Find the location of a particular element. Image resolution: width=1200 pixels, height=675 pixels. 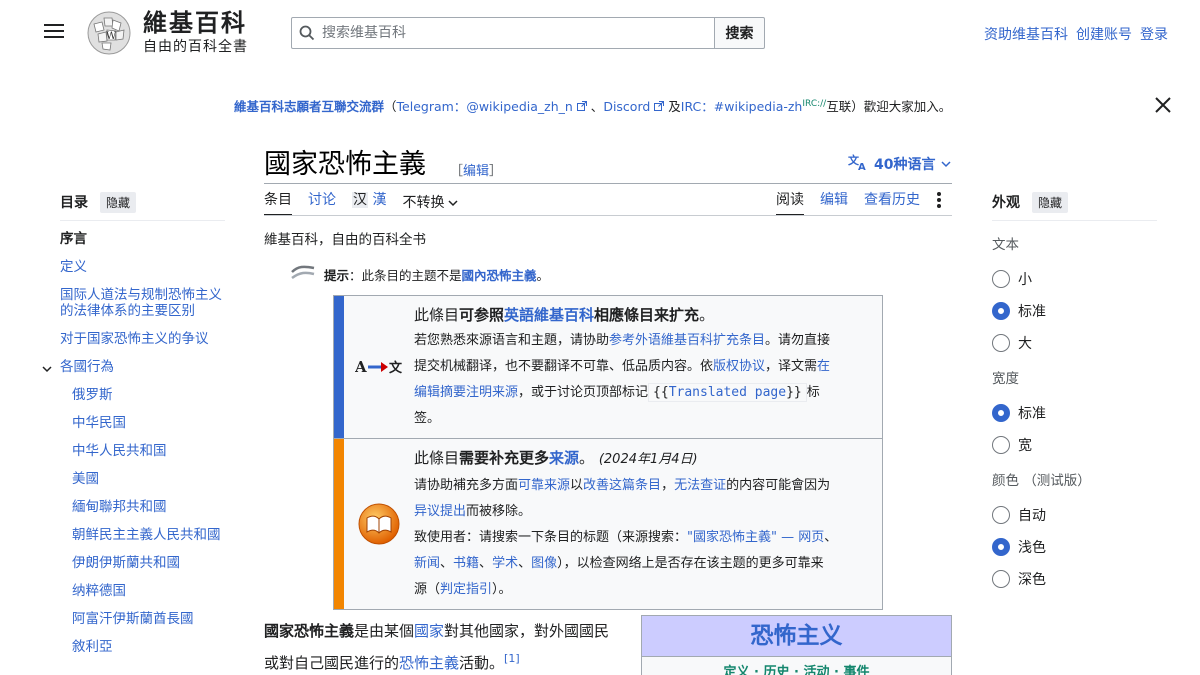

summary-link: 编辑摘要注明来源 is located at coordinates (466, 392).